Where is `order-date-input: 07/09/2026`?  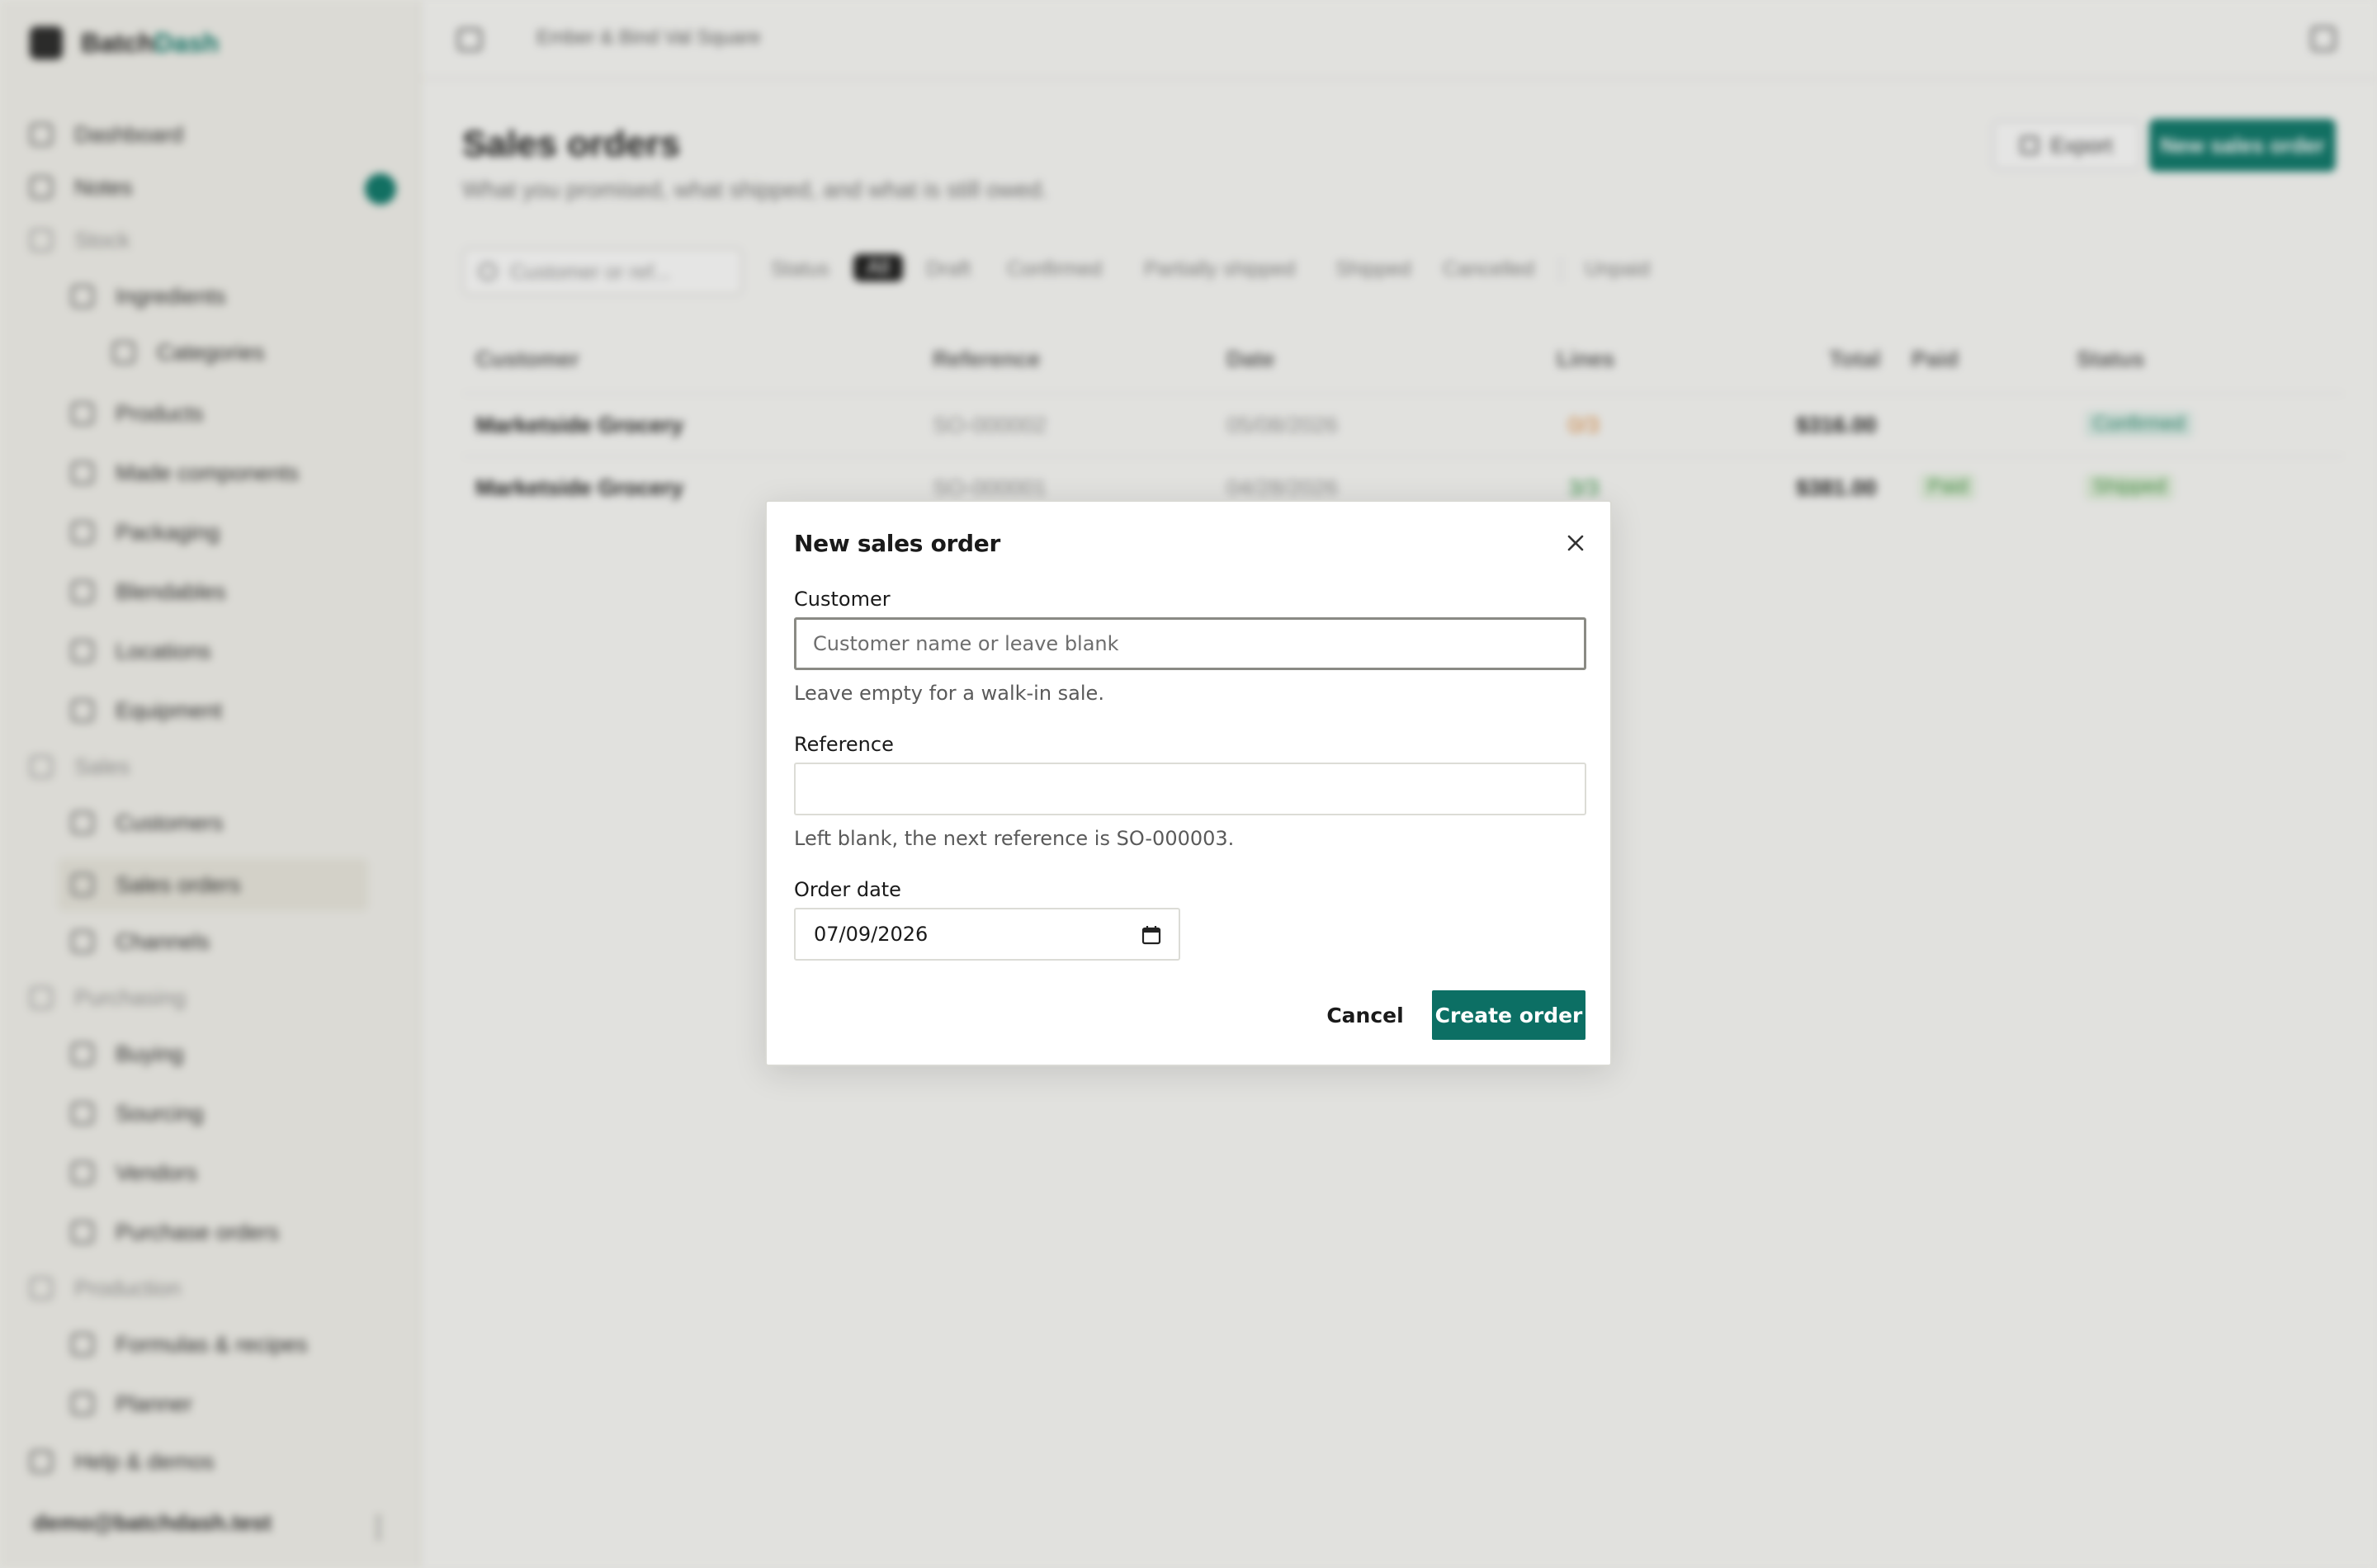 order-date-input: 07/09/2026 is located at coordinates (987, 935).